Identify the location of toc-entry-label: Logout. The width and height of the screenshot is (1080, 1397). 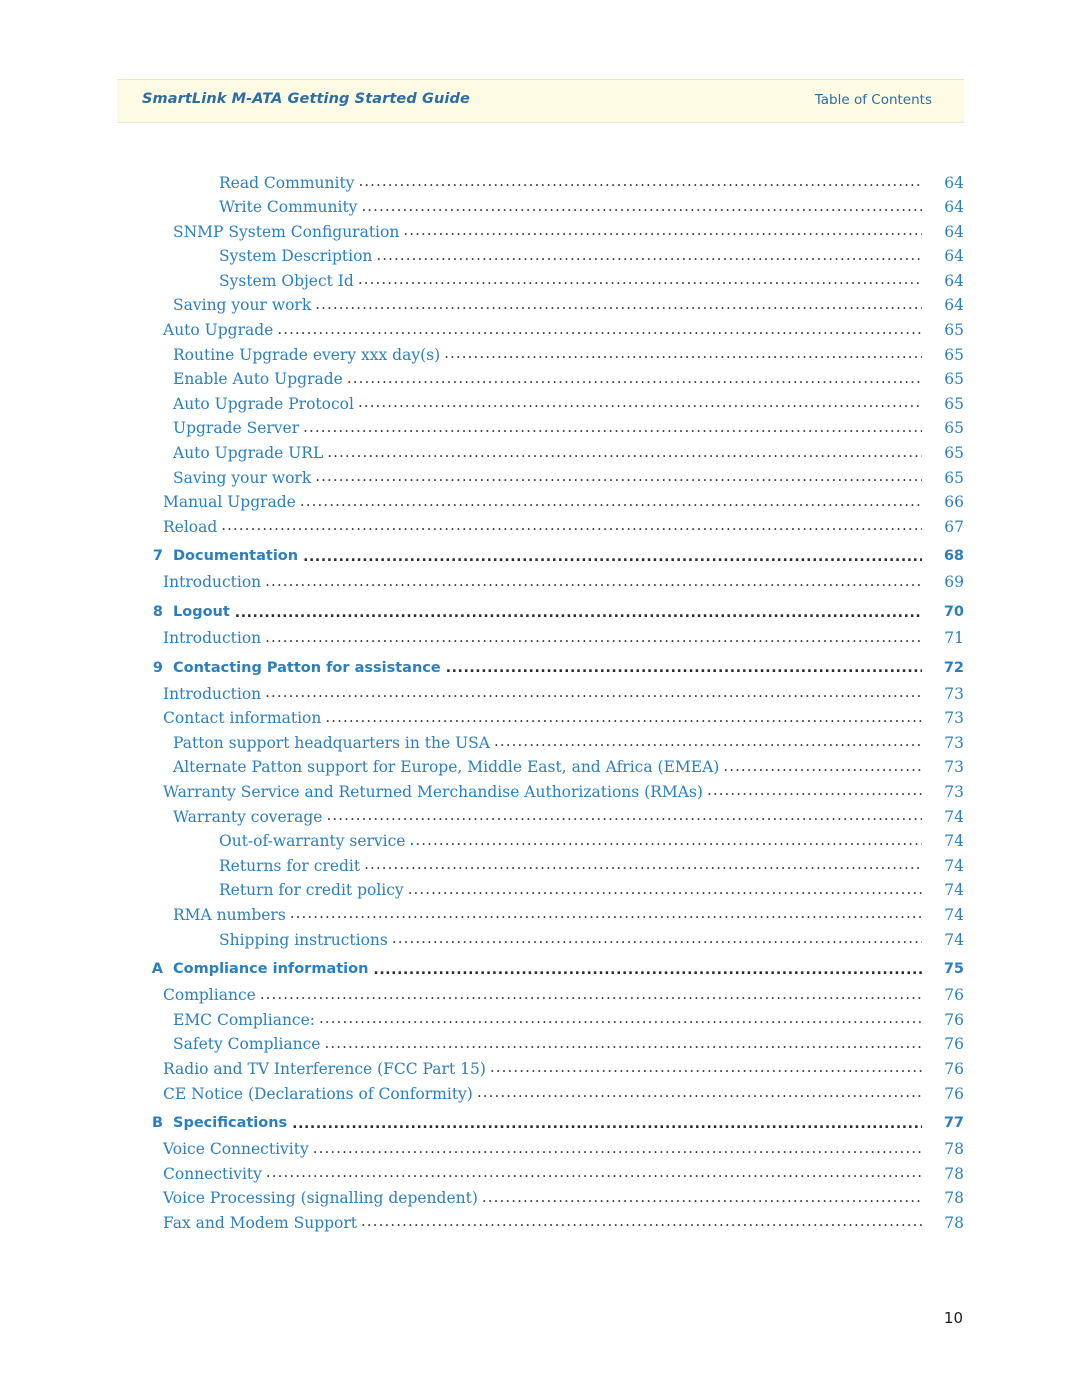
(201, 612).